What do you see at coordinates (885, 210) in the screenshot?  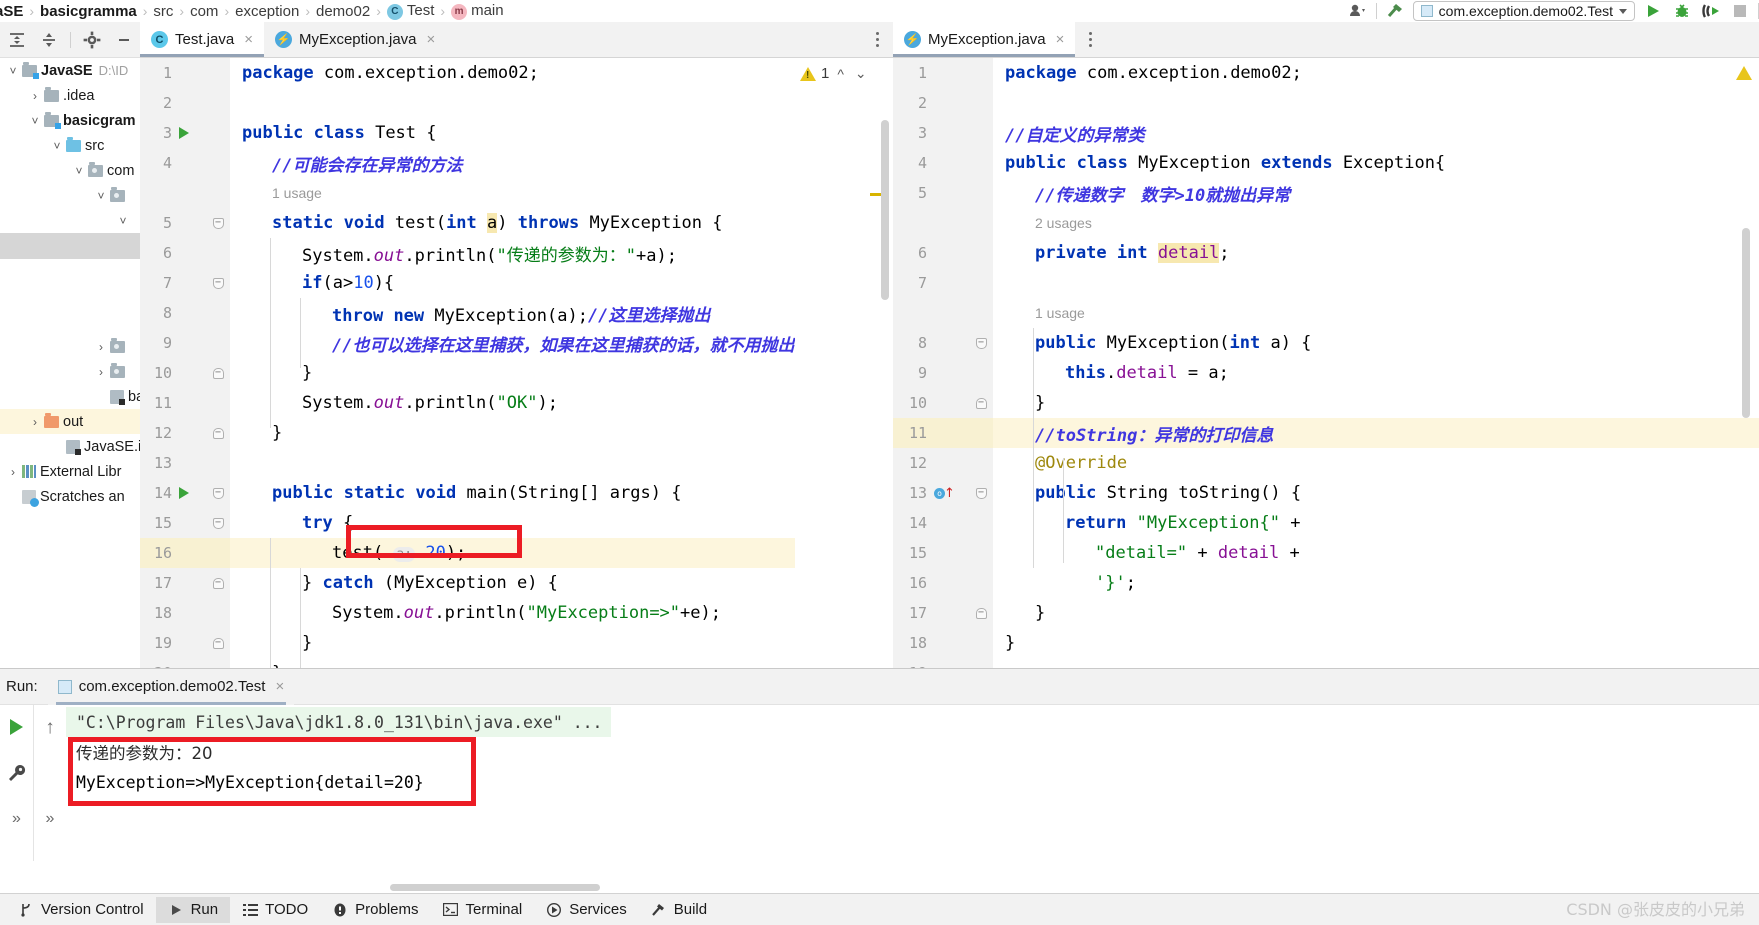 I see `editor-left-scrollbar-thumb` at bounding box center [885, 210].